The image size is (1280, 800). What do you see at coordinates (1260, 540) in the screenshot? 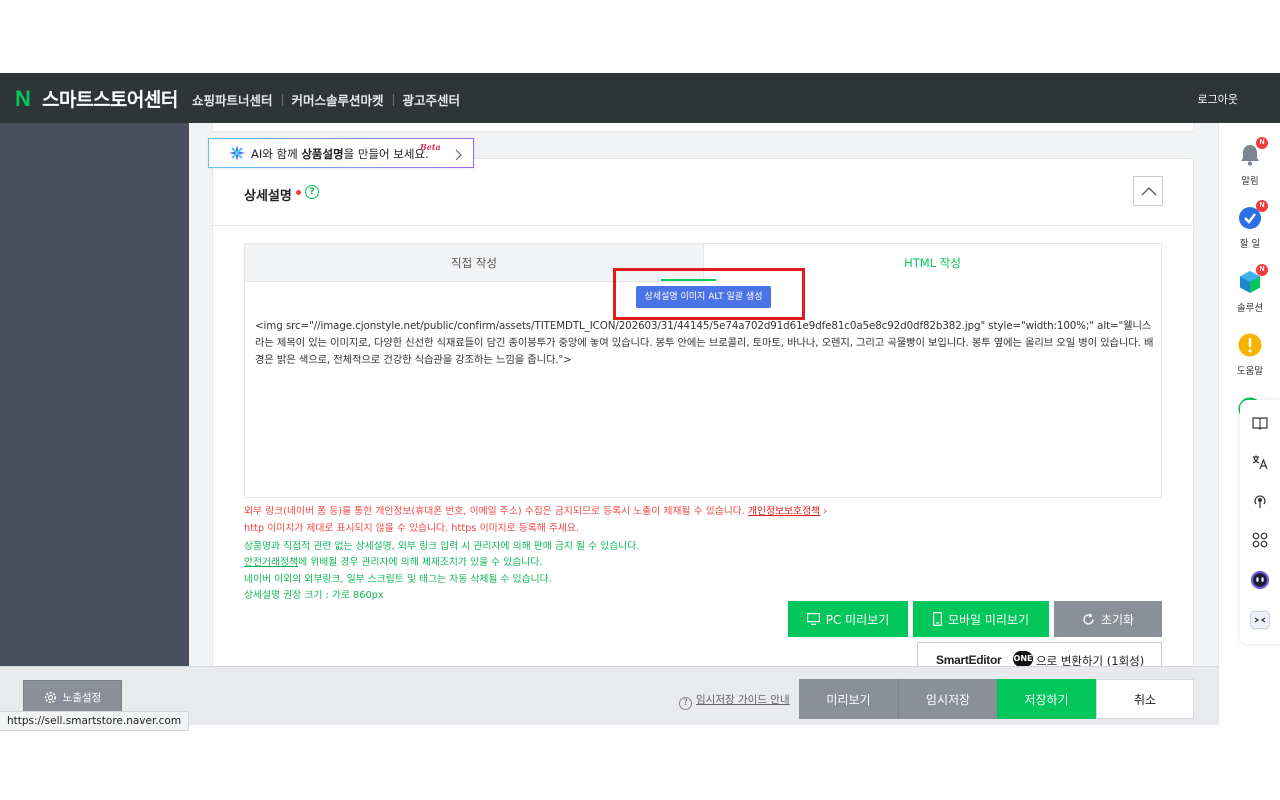
I see `apps-grid-icon` at bounding box center [1260, 540].